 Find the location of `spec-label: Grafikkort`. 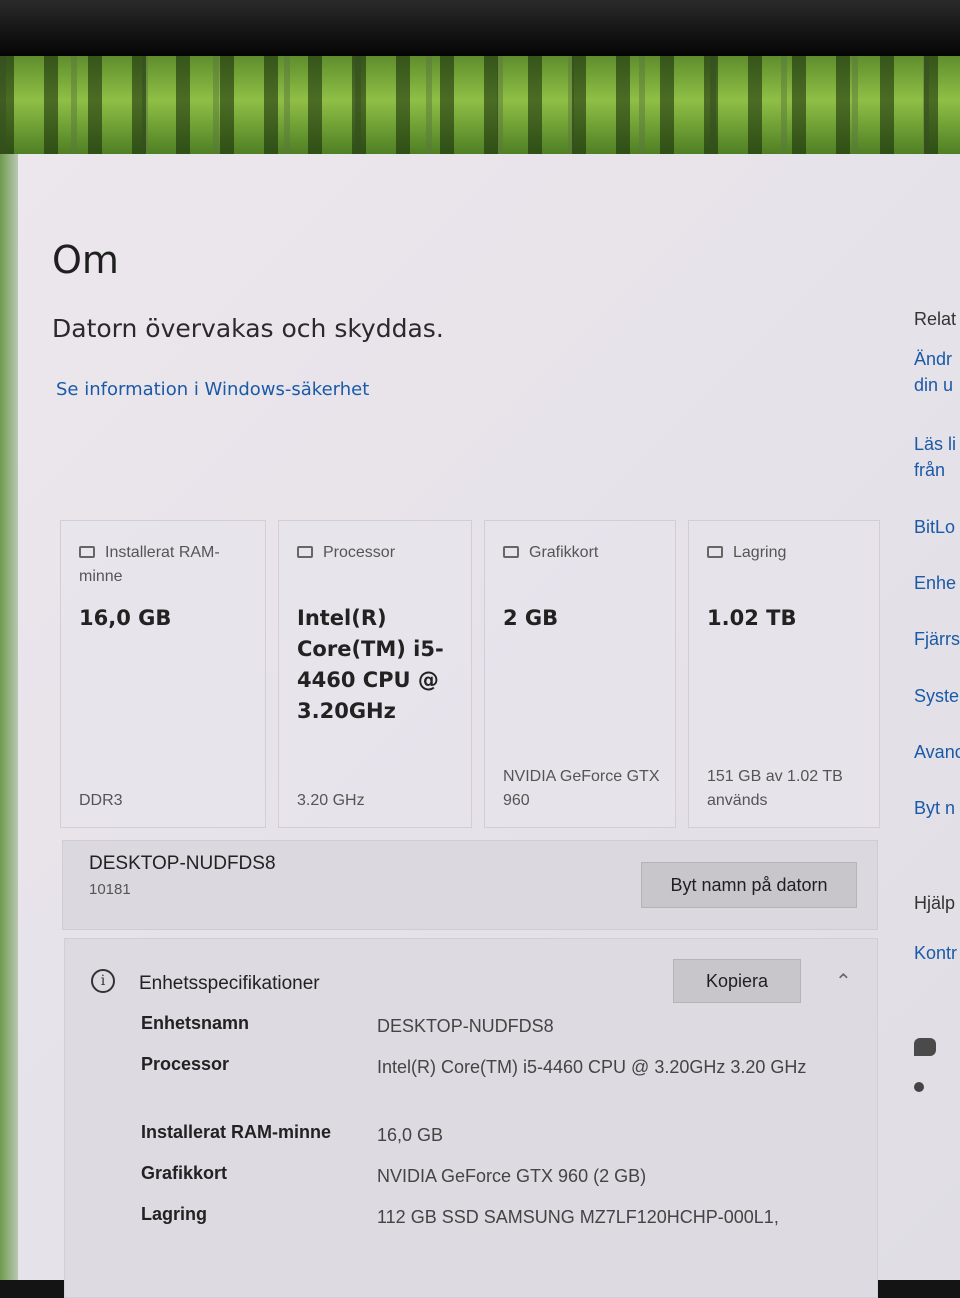

spec-label: Grafikkort is located at coordinates (184, 1173).